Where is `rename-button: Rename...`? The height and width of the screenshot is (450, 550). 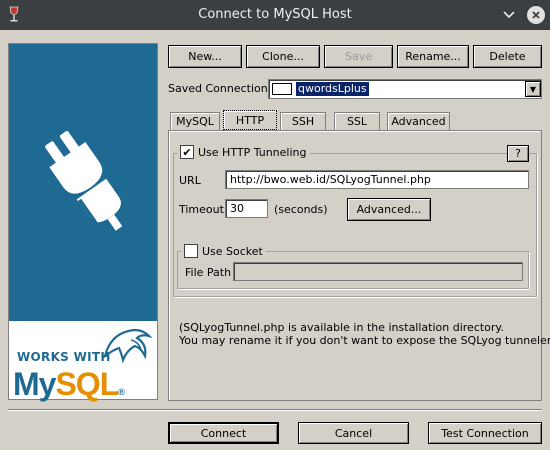 rename-button: Rename... is located at coordinates (433, 56).